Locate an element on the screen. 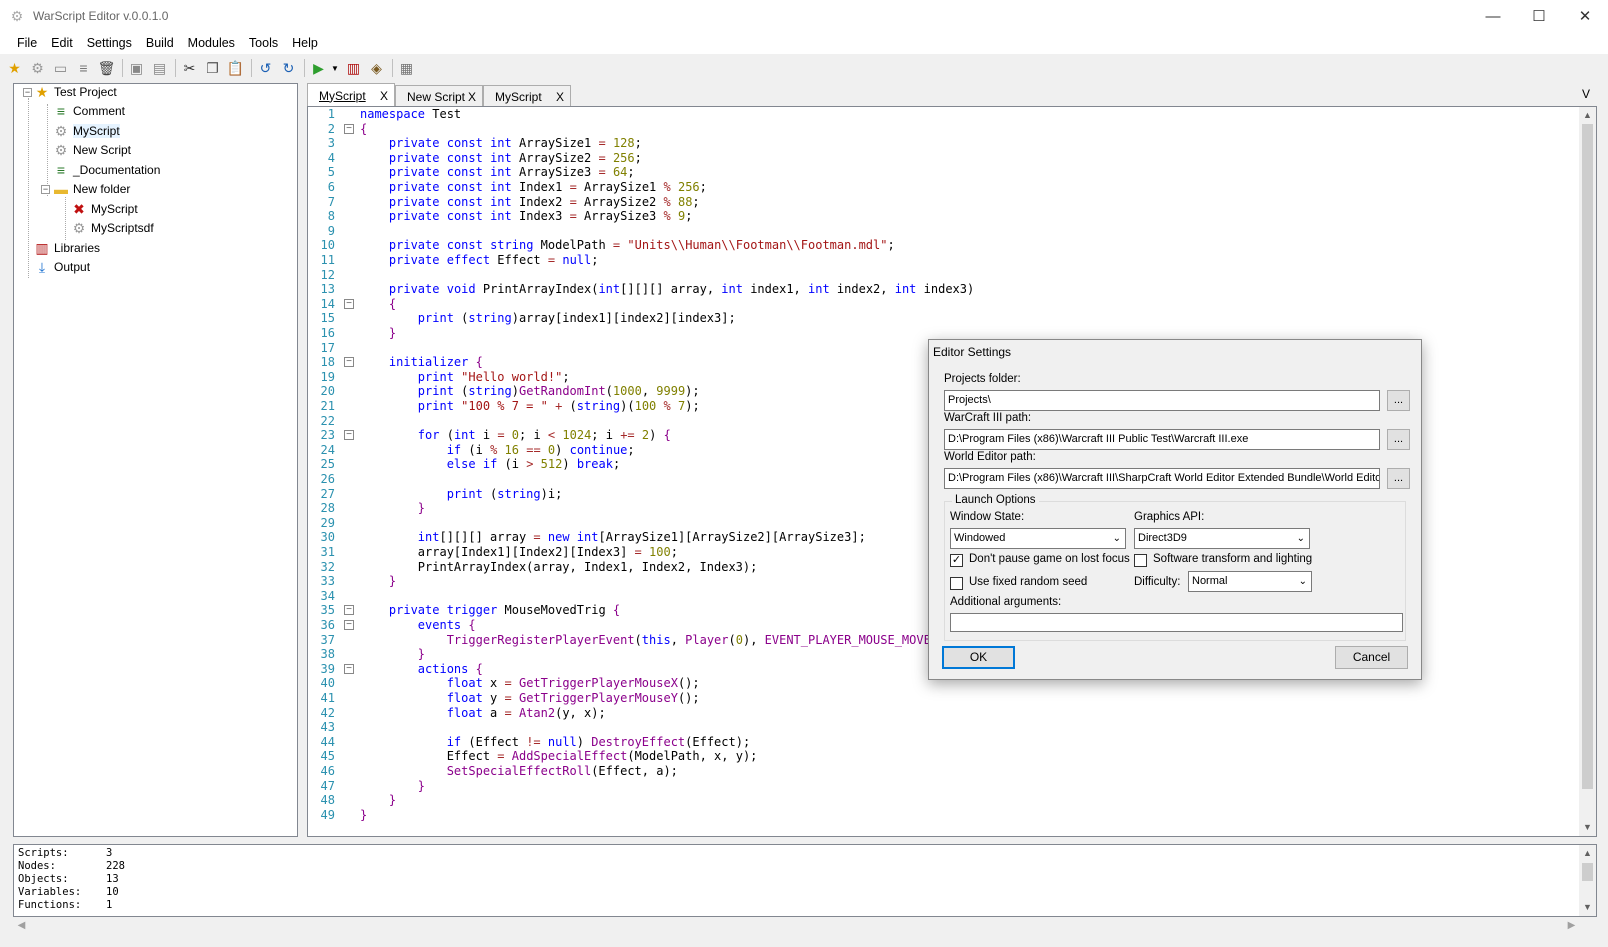 Image resolution: width=1608 pixels, height=947 pixels. code-line: 47 } is located at coordinates (938, 786).